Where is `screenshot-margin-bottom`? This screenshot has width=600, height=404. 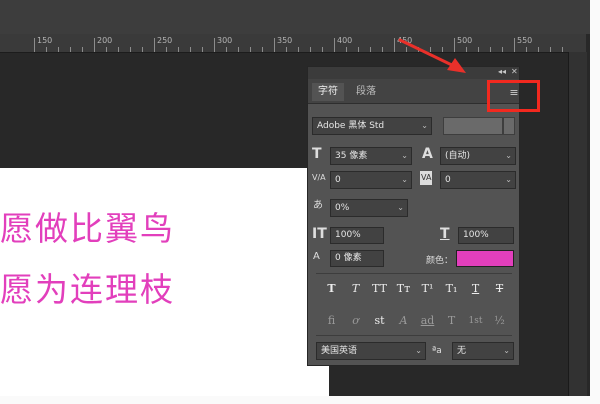
screenshot-margin-bottom is located at coordinates (300, 400).